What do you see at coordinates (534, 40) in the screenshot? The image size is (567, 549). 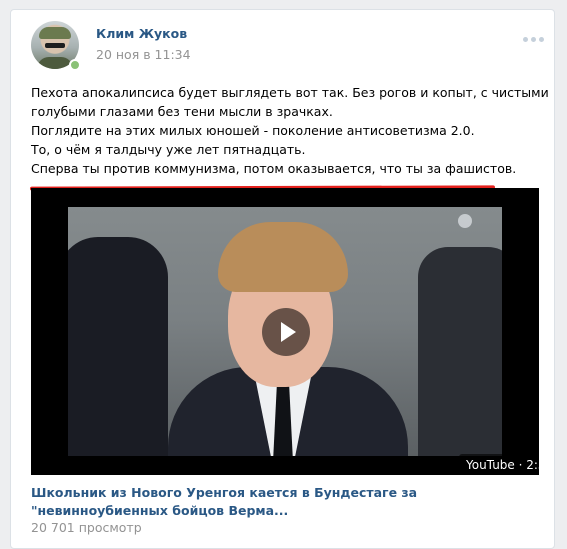 I see `more-dots-icon` at bounding box center [534, 40].